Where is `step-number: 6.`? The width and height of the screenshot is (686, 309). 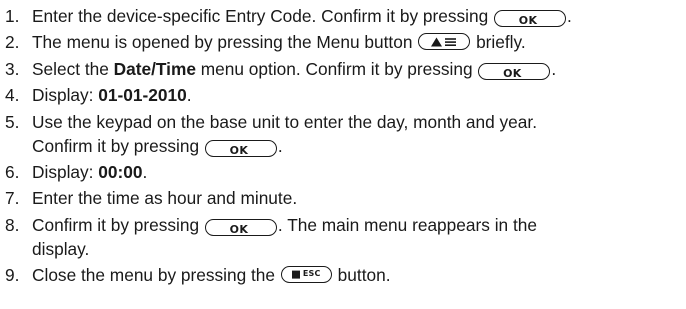 step-number: 6. is located at coordinates (12, 171).